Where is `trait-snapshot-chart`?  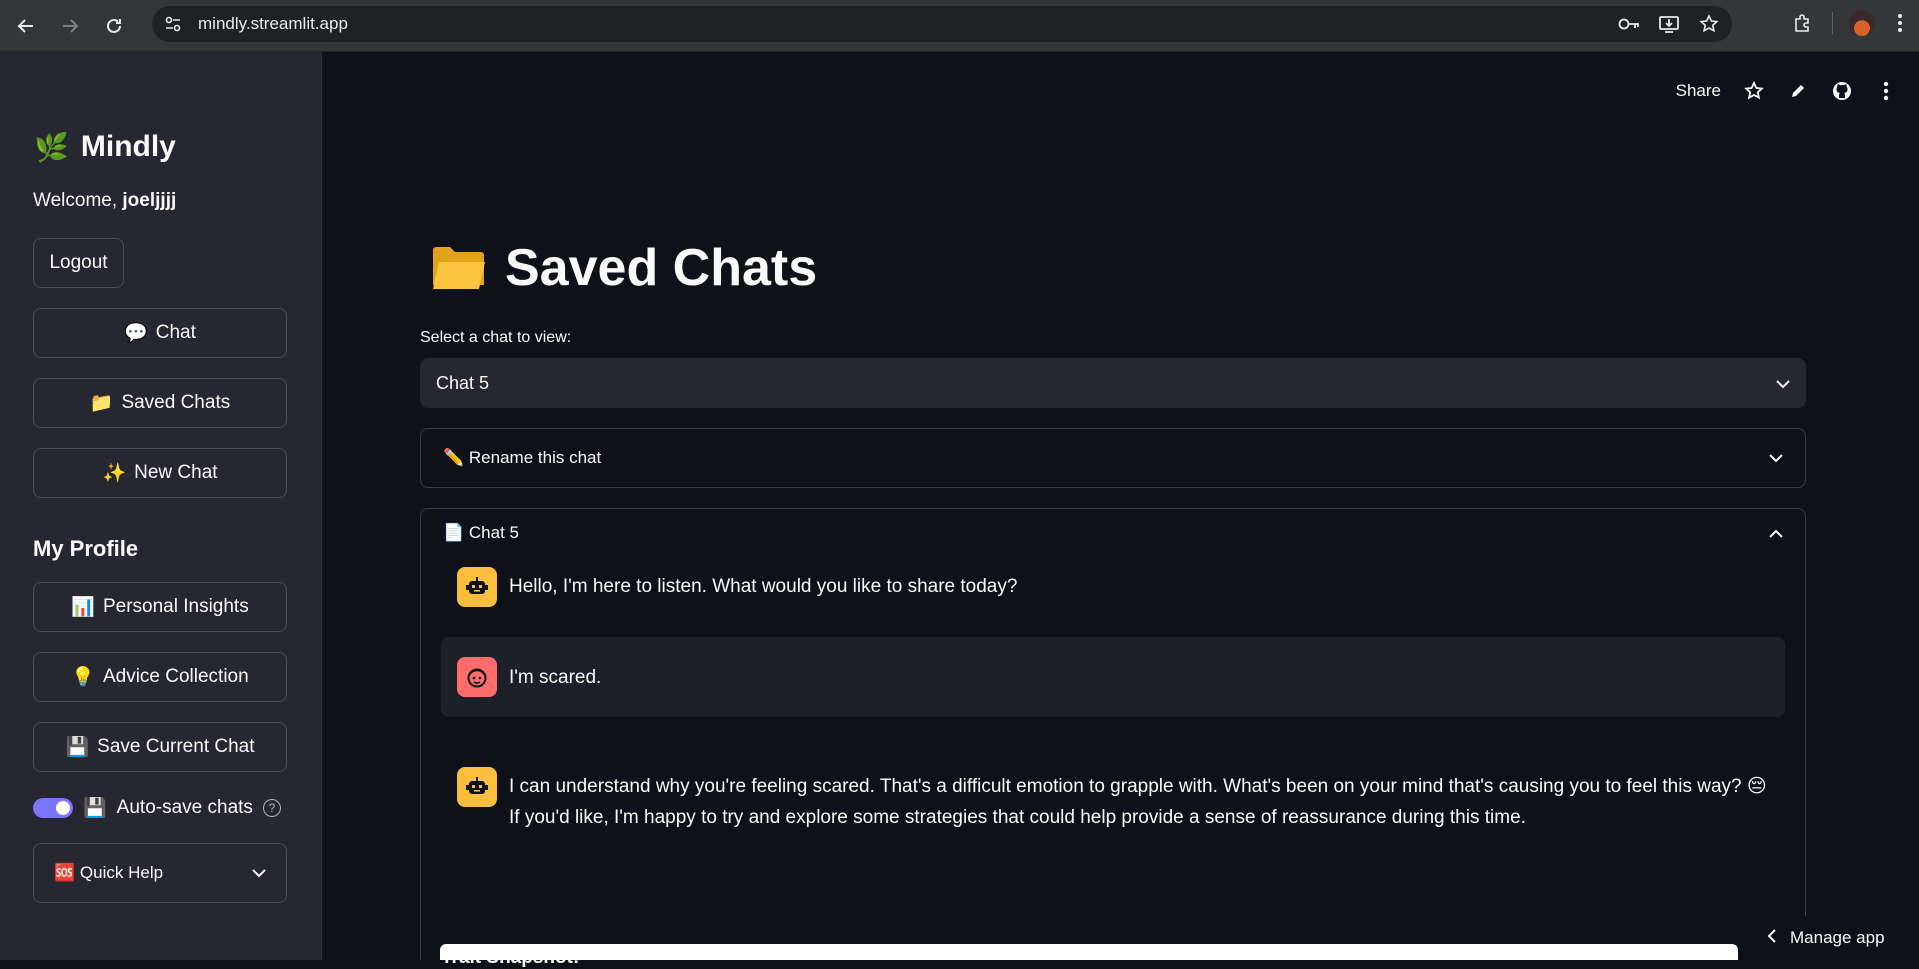
trait-snapshot-chart is located at coordinates (1089, 952).